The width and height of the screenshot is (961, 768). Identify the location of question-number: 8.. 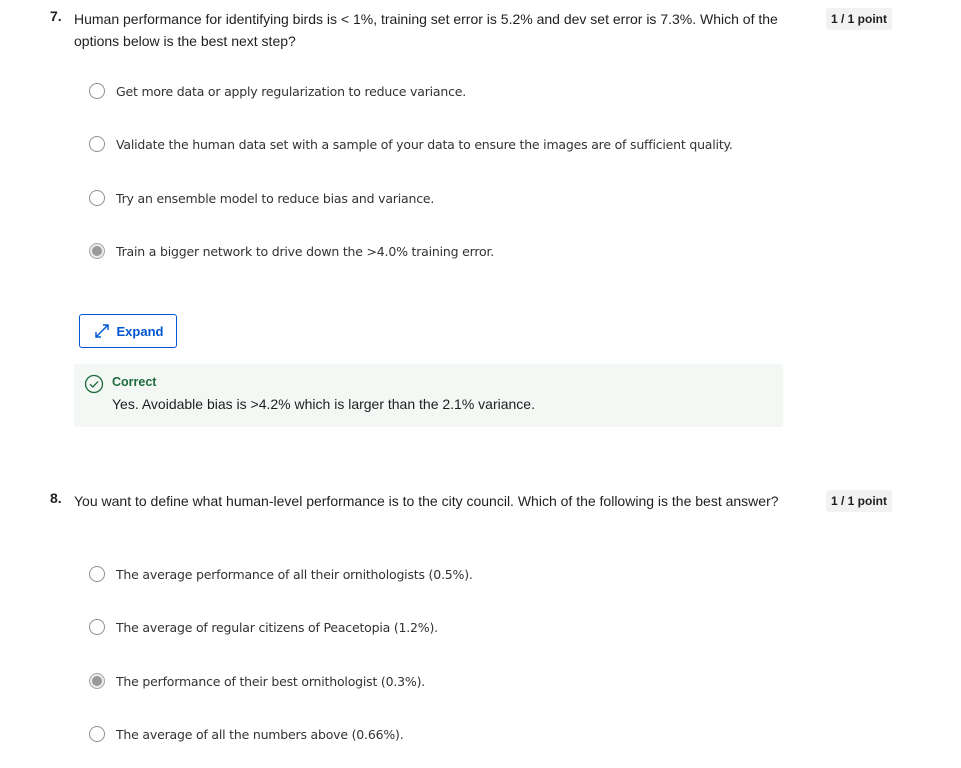
(56, 498).